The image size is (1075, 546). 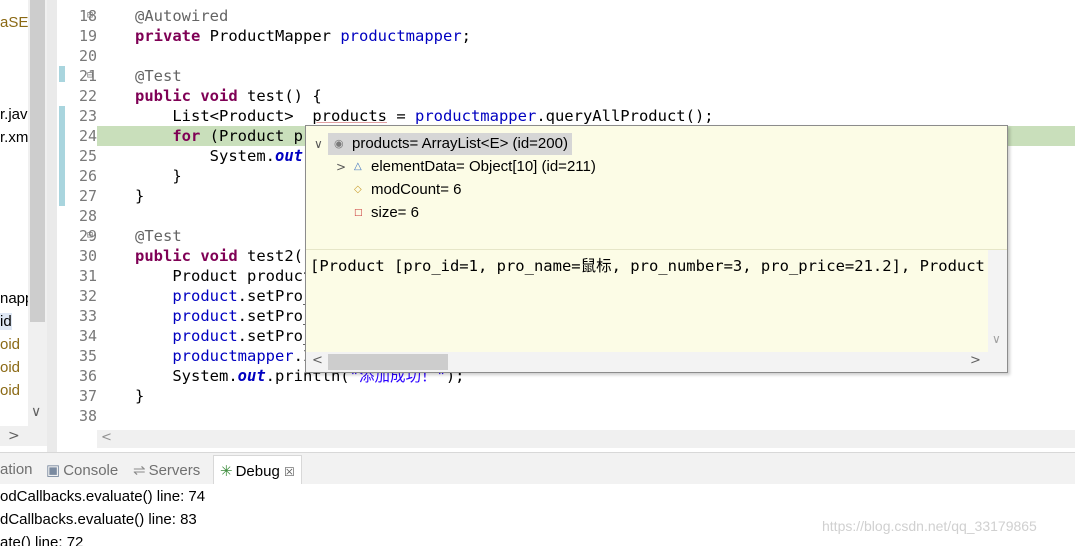 I want to click on detail-vertical-scrollbar: ∨, so click(x=997, y=301).